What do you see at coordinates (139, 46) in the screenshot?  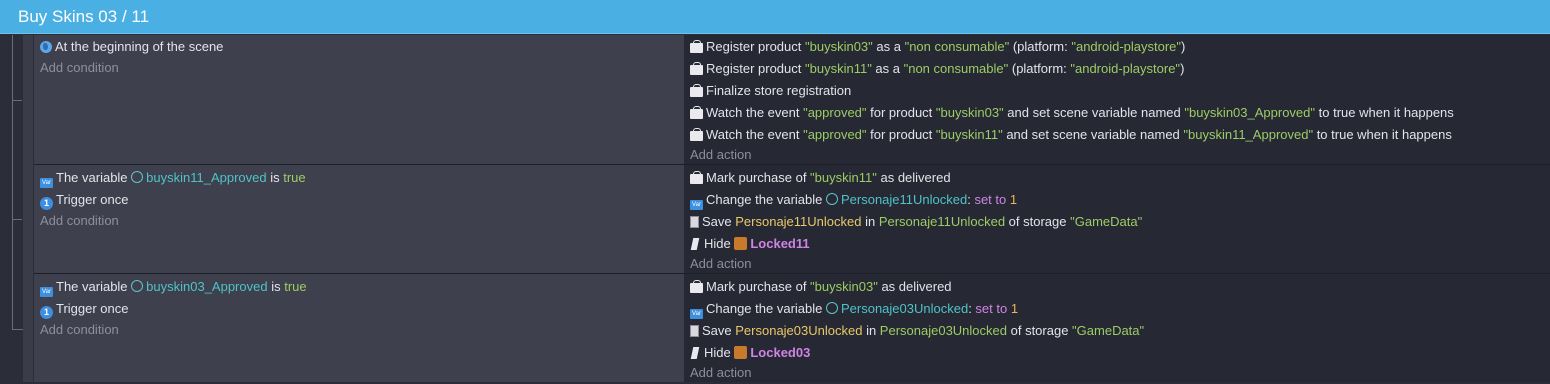 I see `condition-text: At the beginning of the scene` at bounding box center [139, 46].